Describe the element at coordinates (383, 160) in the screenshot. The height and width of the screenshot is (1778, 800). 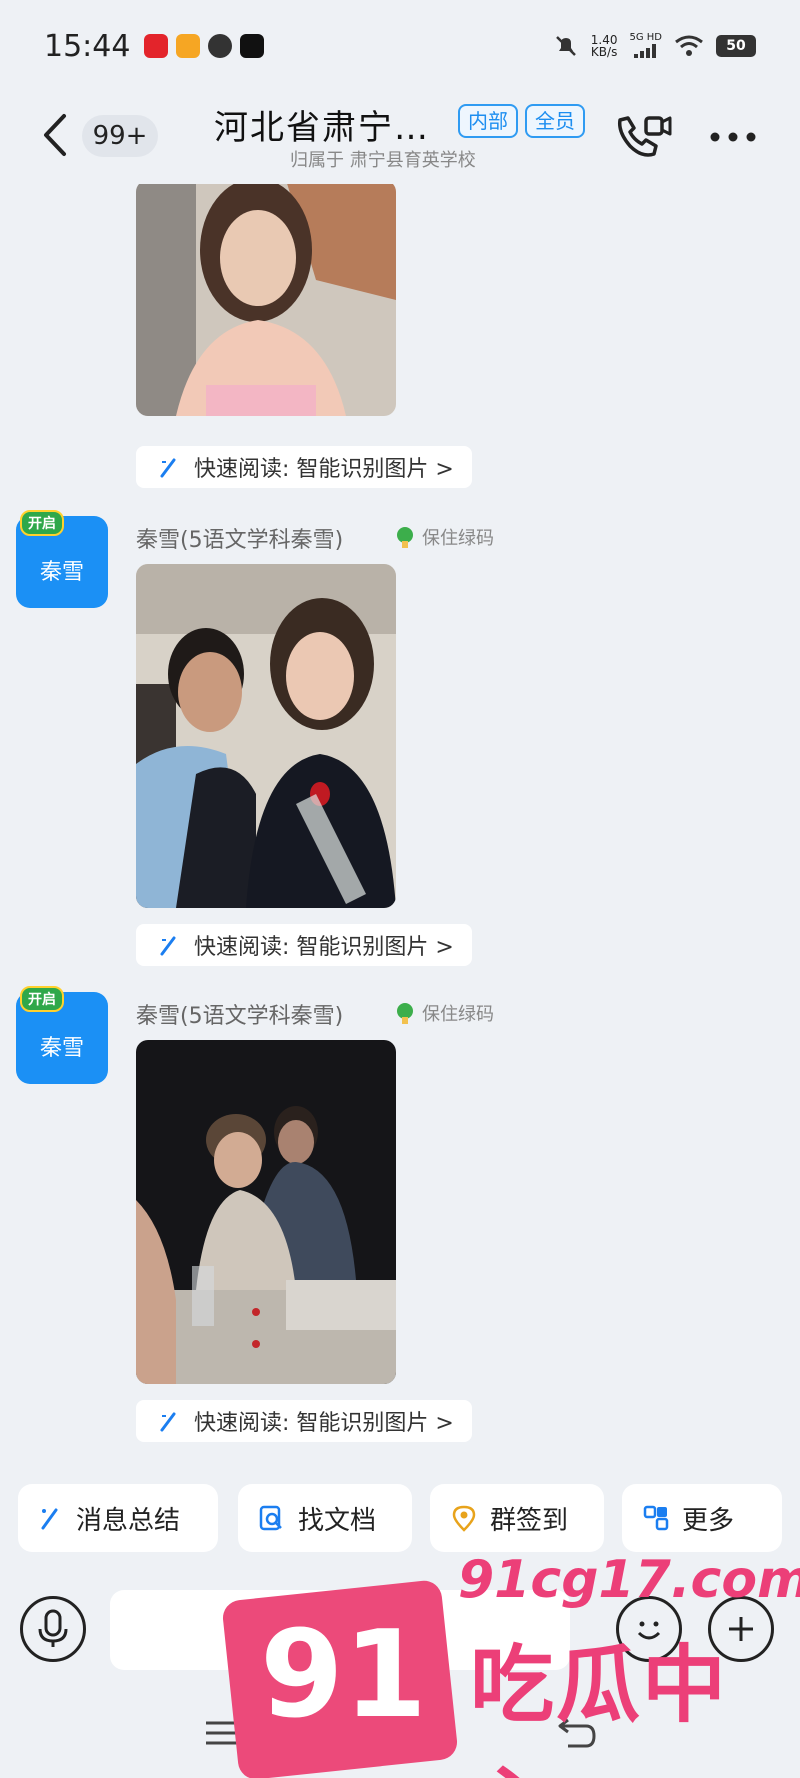
I see `chat-subtitle: 归属于 肃宁县育英学校` at that location.